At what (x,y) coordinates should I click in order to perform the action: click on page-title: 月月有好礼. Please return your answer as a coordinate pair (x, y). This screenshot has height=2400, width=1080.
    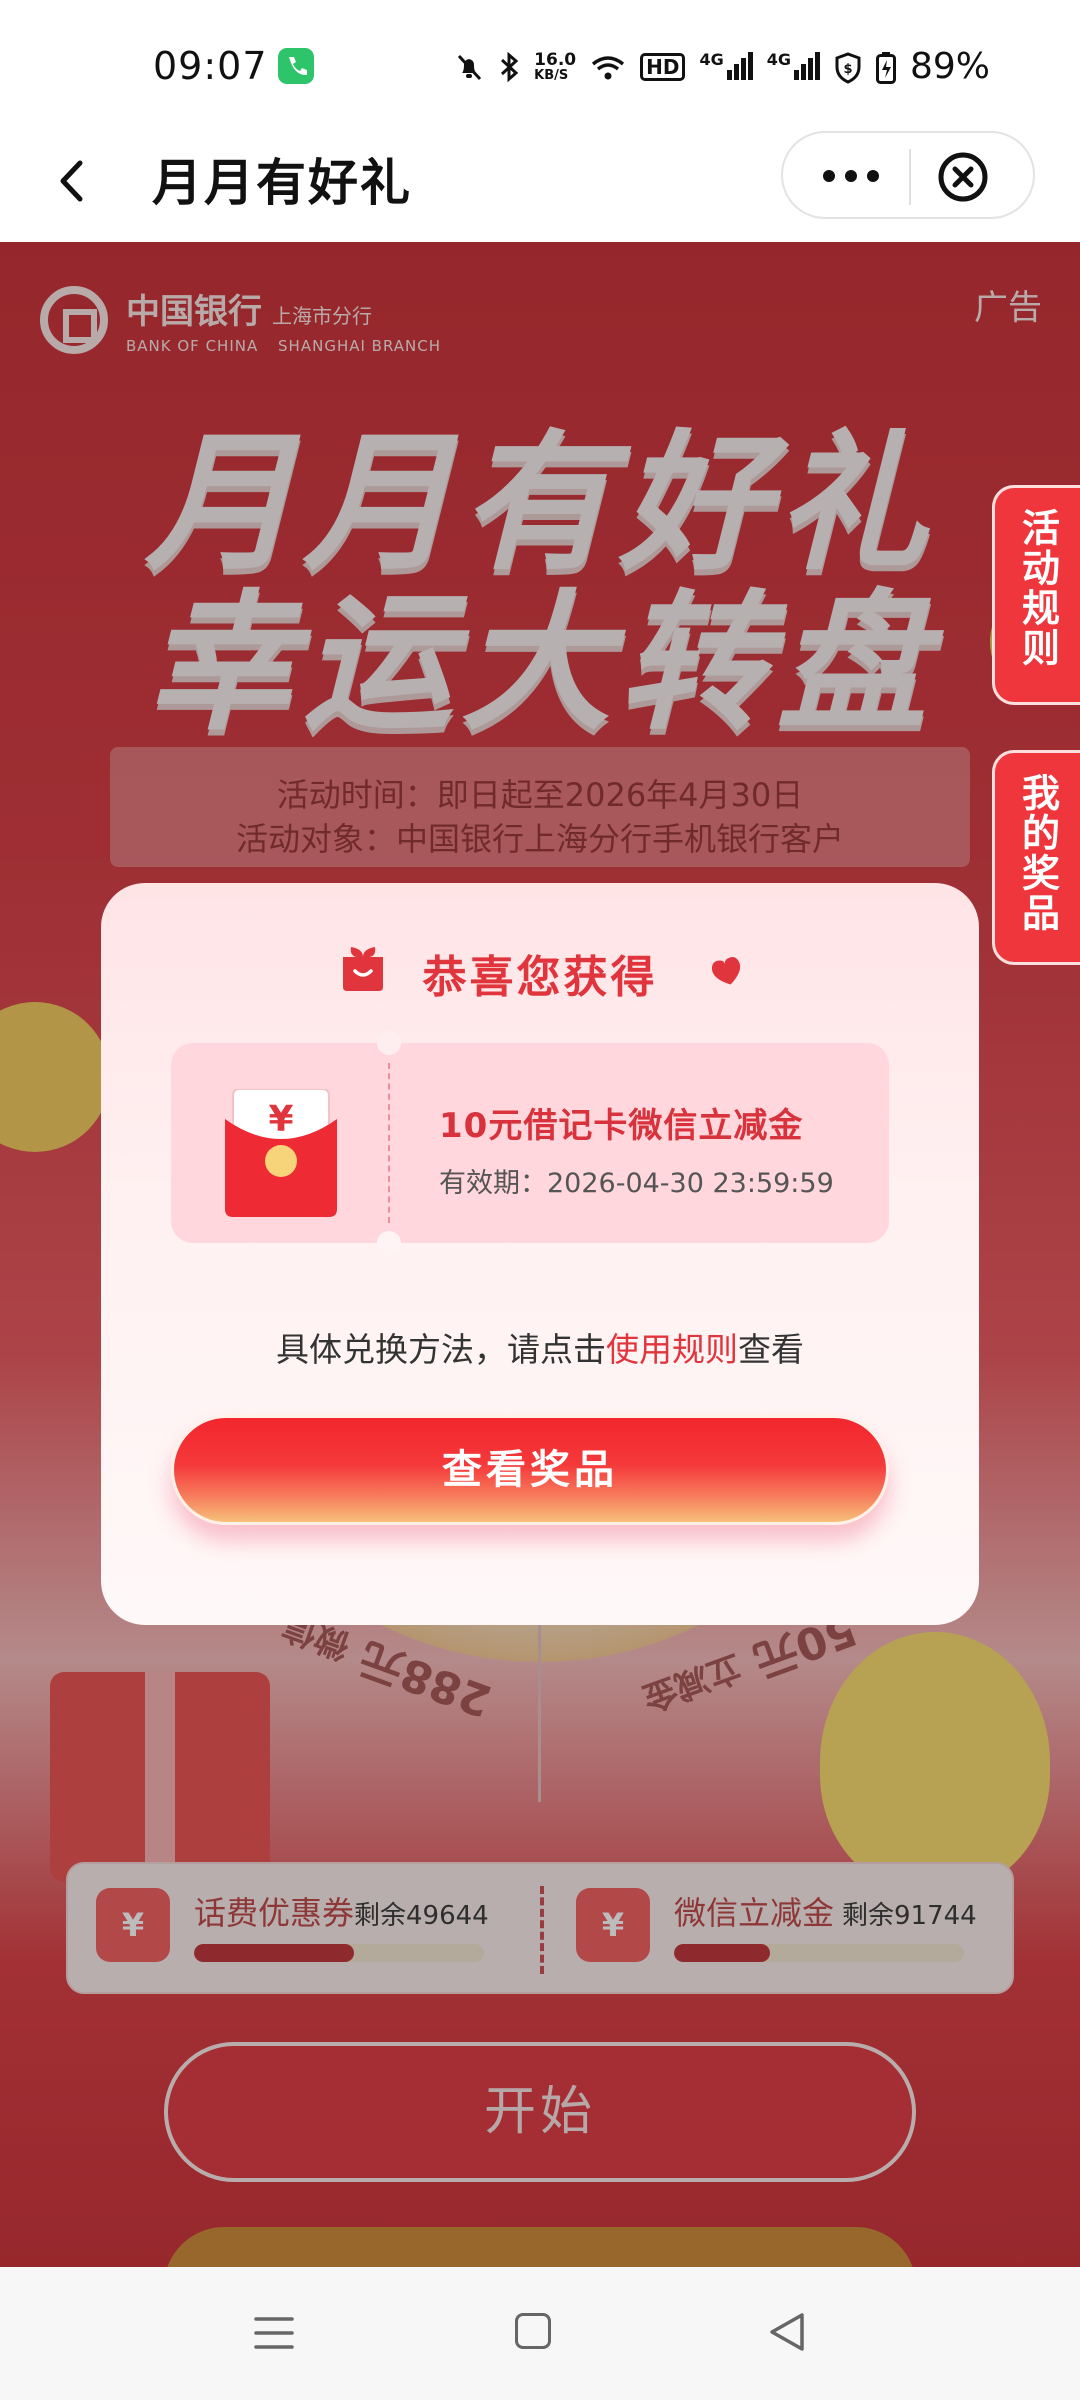
    Looking at the image, I should click on (282, 183).